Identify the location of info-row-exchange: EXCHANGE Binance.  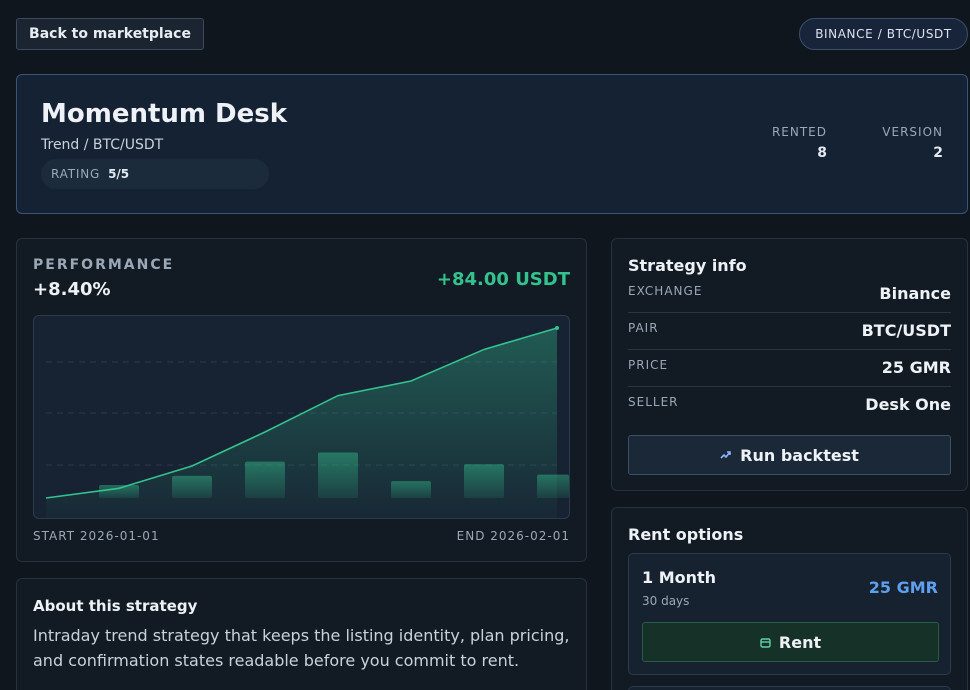
(789, 294).